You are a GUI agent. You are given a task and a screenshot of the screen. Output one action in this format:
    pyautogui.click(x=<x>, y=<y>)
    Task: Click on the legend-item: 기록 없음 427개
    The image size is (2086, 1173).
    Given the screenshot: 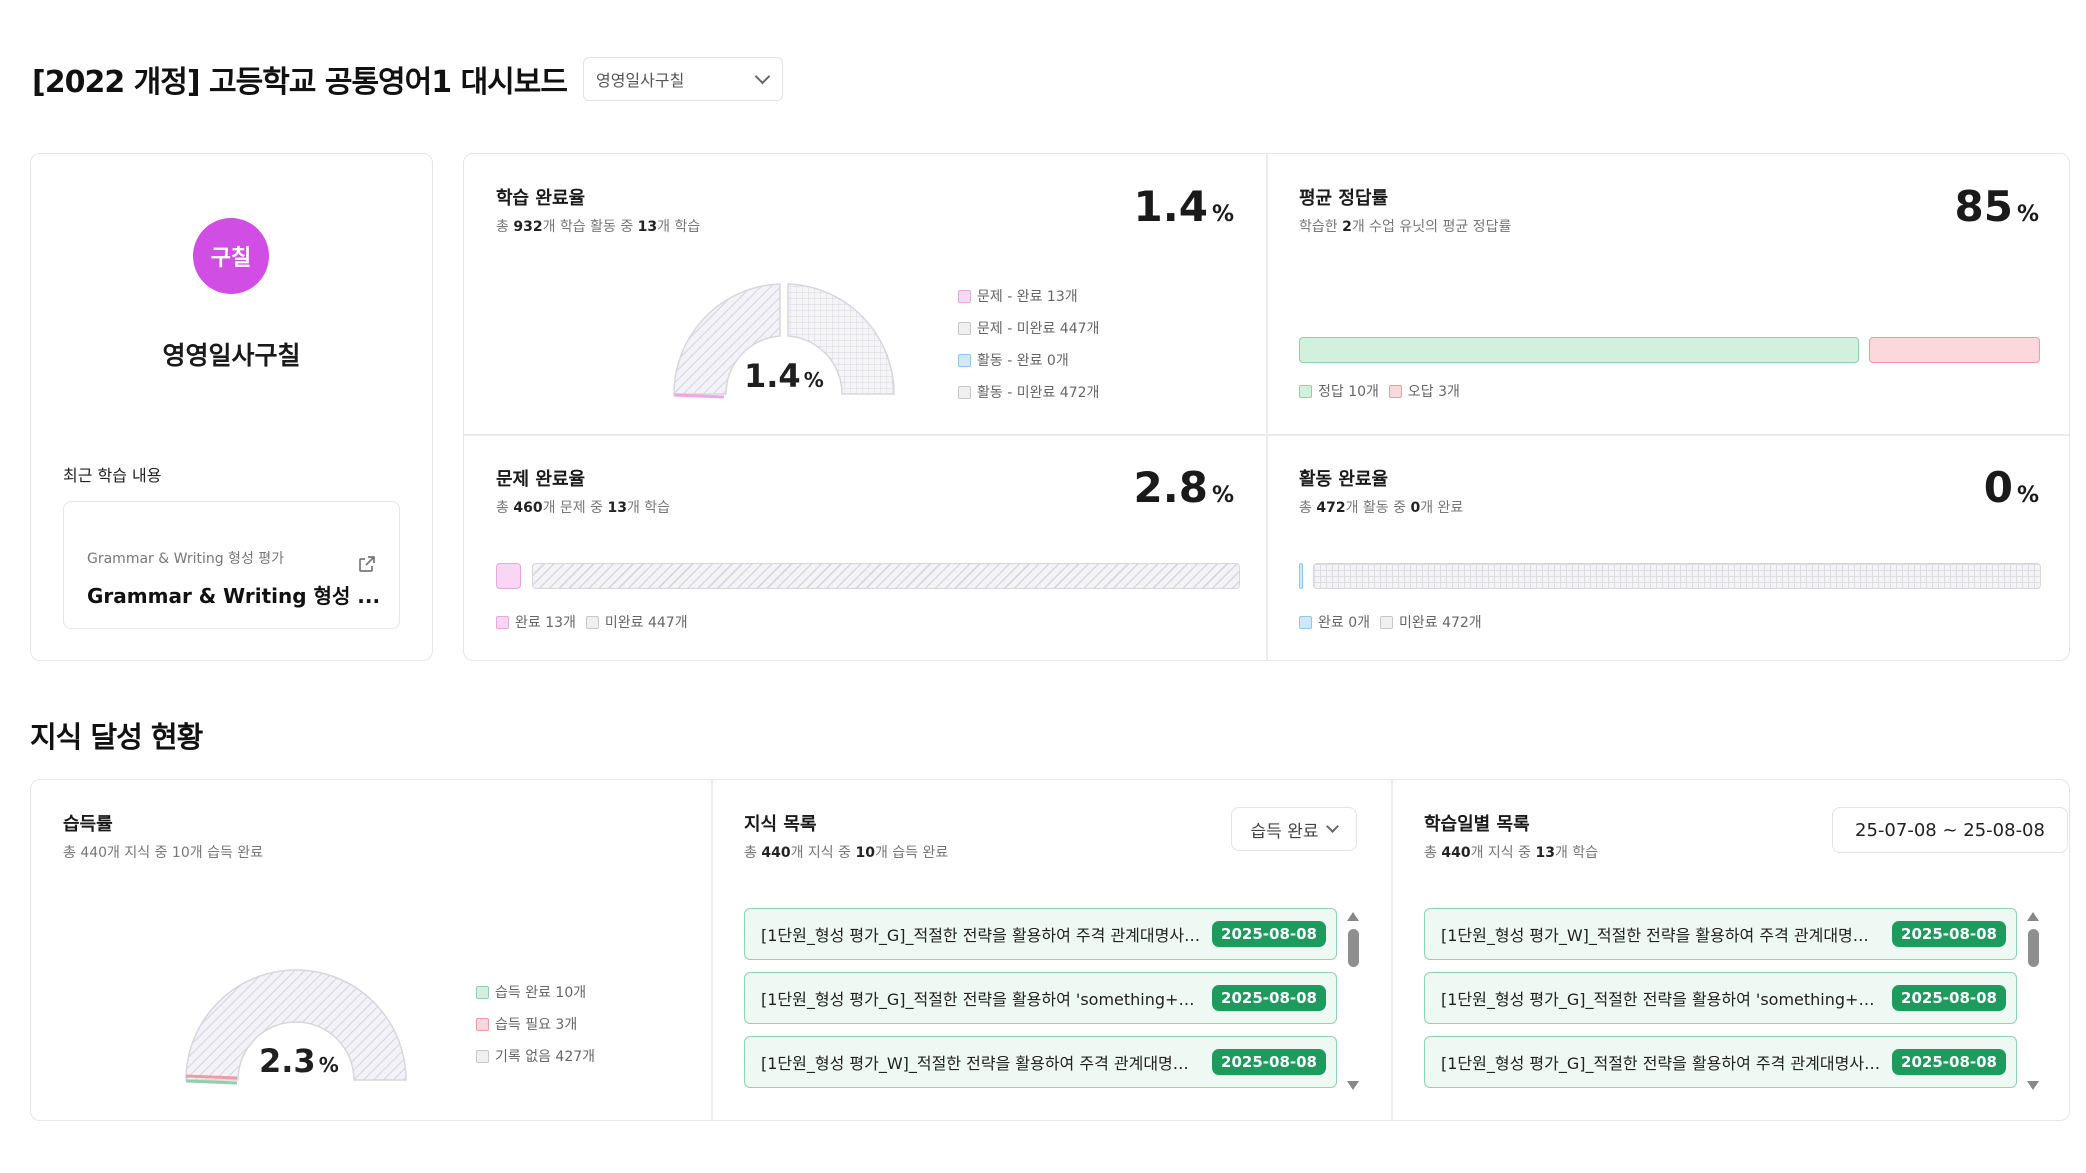 What is the action you would take?
    pyautogui.click(x=535, y=1056)
    